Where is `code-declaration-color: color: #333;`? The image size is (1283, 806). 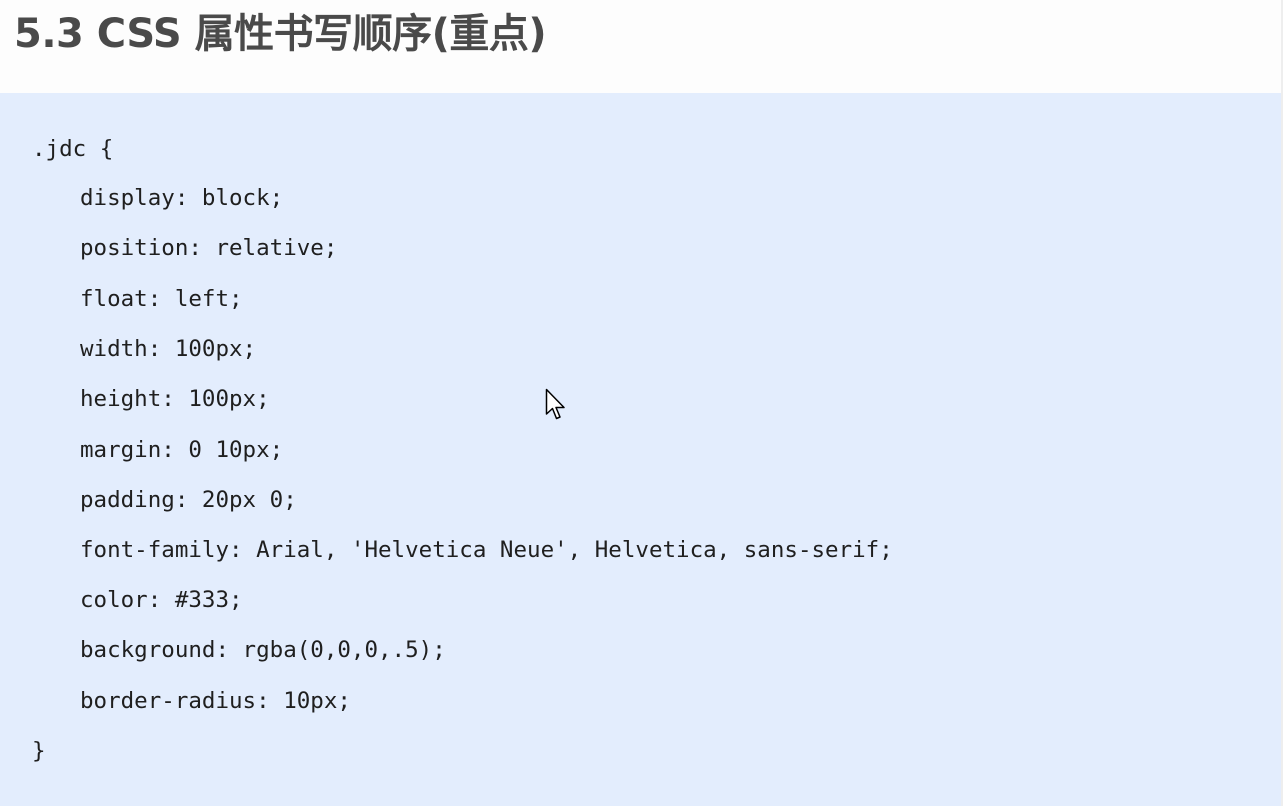
code-declaration-color: color: #333; is located at coordinates (161, 600).